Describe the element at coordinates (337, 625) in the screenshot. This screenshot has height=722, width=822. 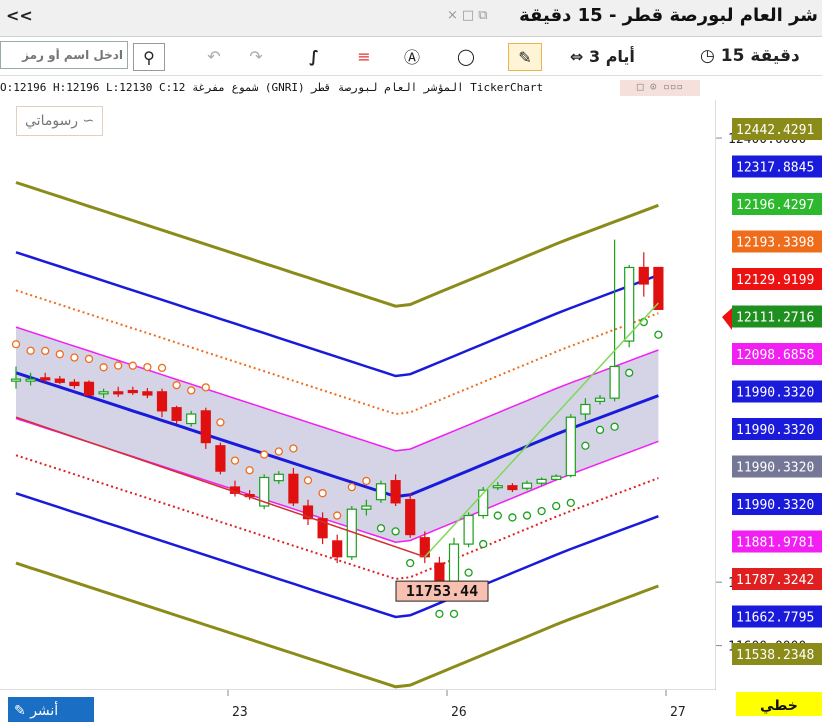
I see `outer-lower-band` at that location.